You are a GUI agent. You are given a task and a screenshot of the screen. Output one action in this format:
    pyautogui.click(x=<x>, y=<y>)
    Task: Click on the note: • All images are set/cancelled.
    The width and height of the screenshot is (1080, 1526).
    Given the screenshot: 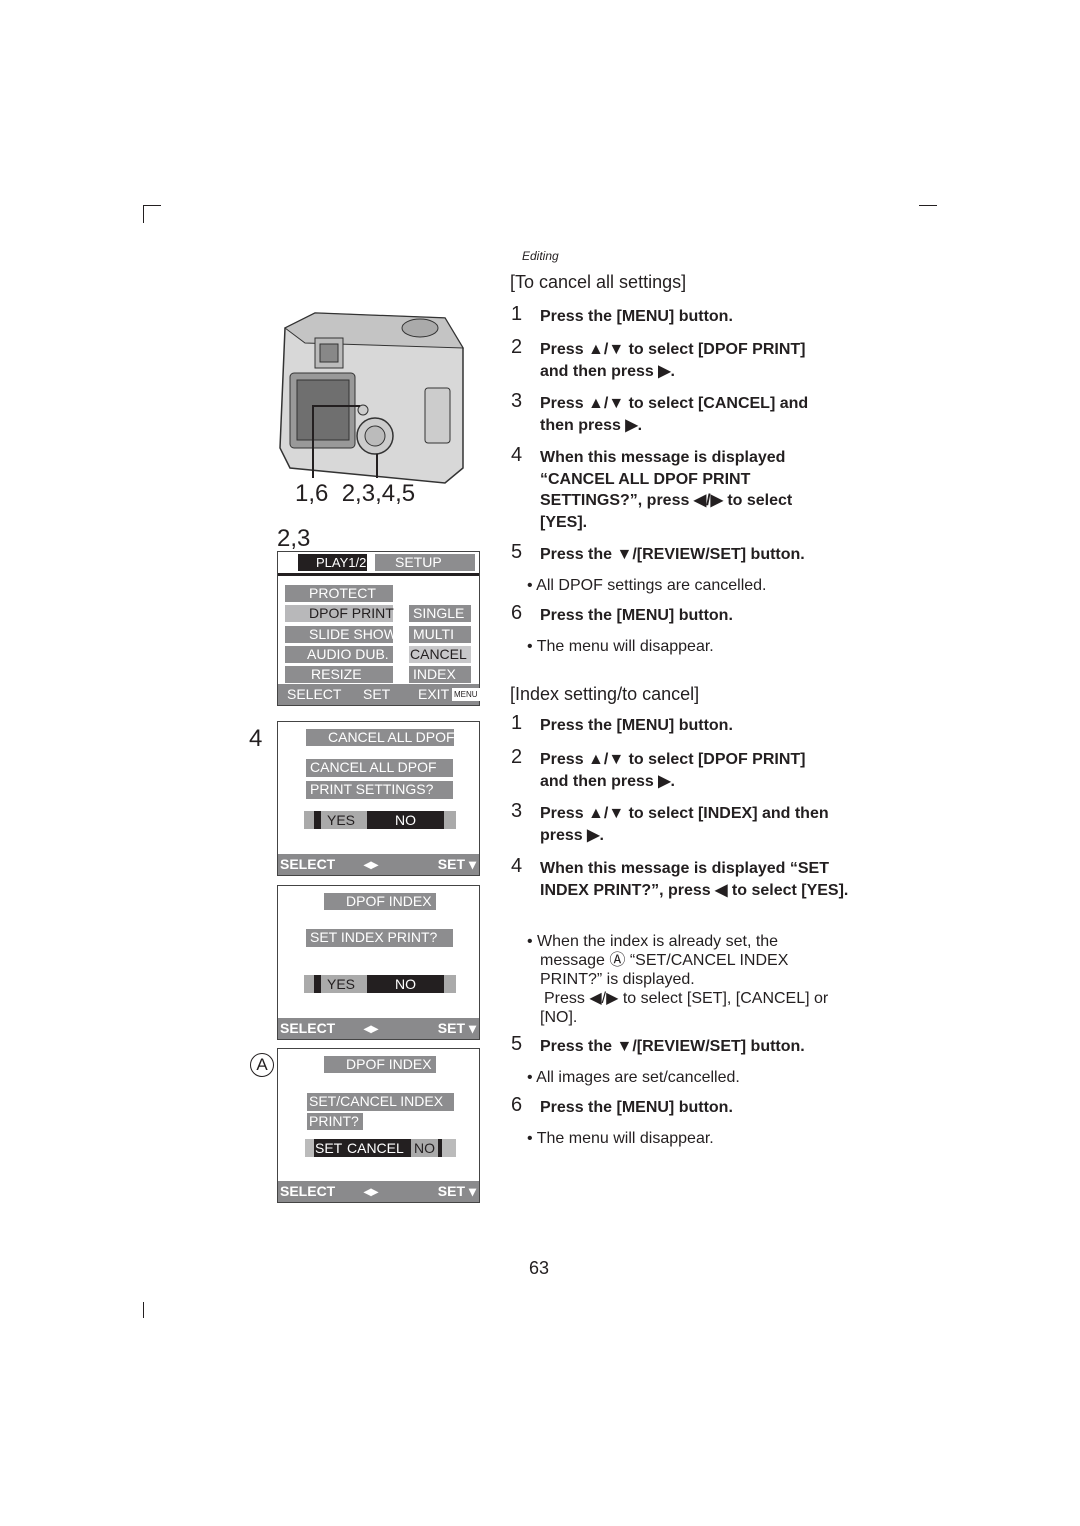 What is the action you would take?
    pyautogui.click(x=633, y=1077)
    